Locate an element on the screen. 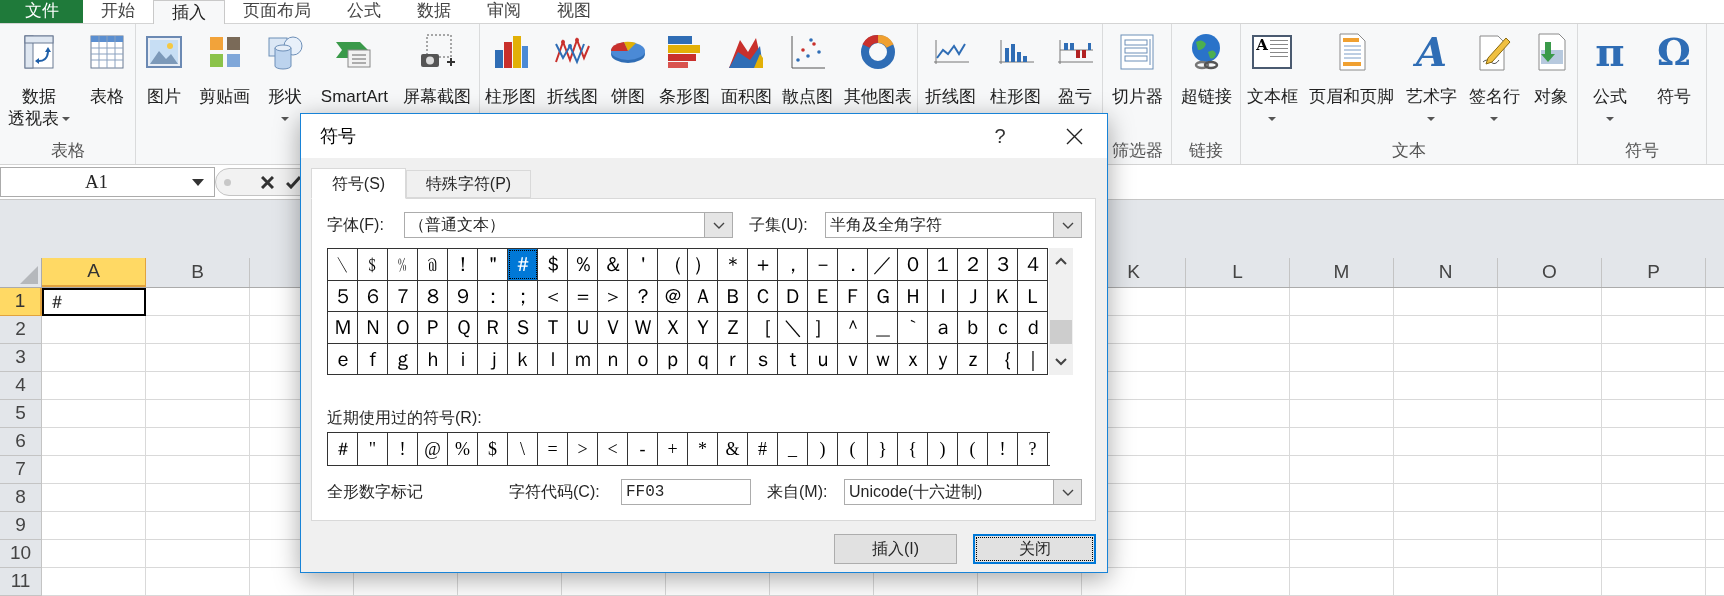 This screenshot has width=1724, height=596. symbol-cell: ｍ is located at coordinates (583, 358).